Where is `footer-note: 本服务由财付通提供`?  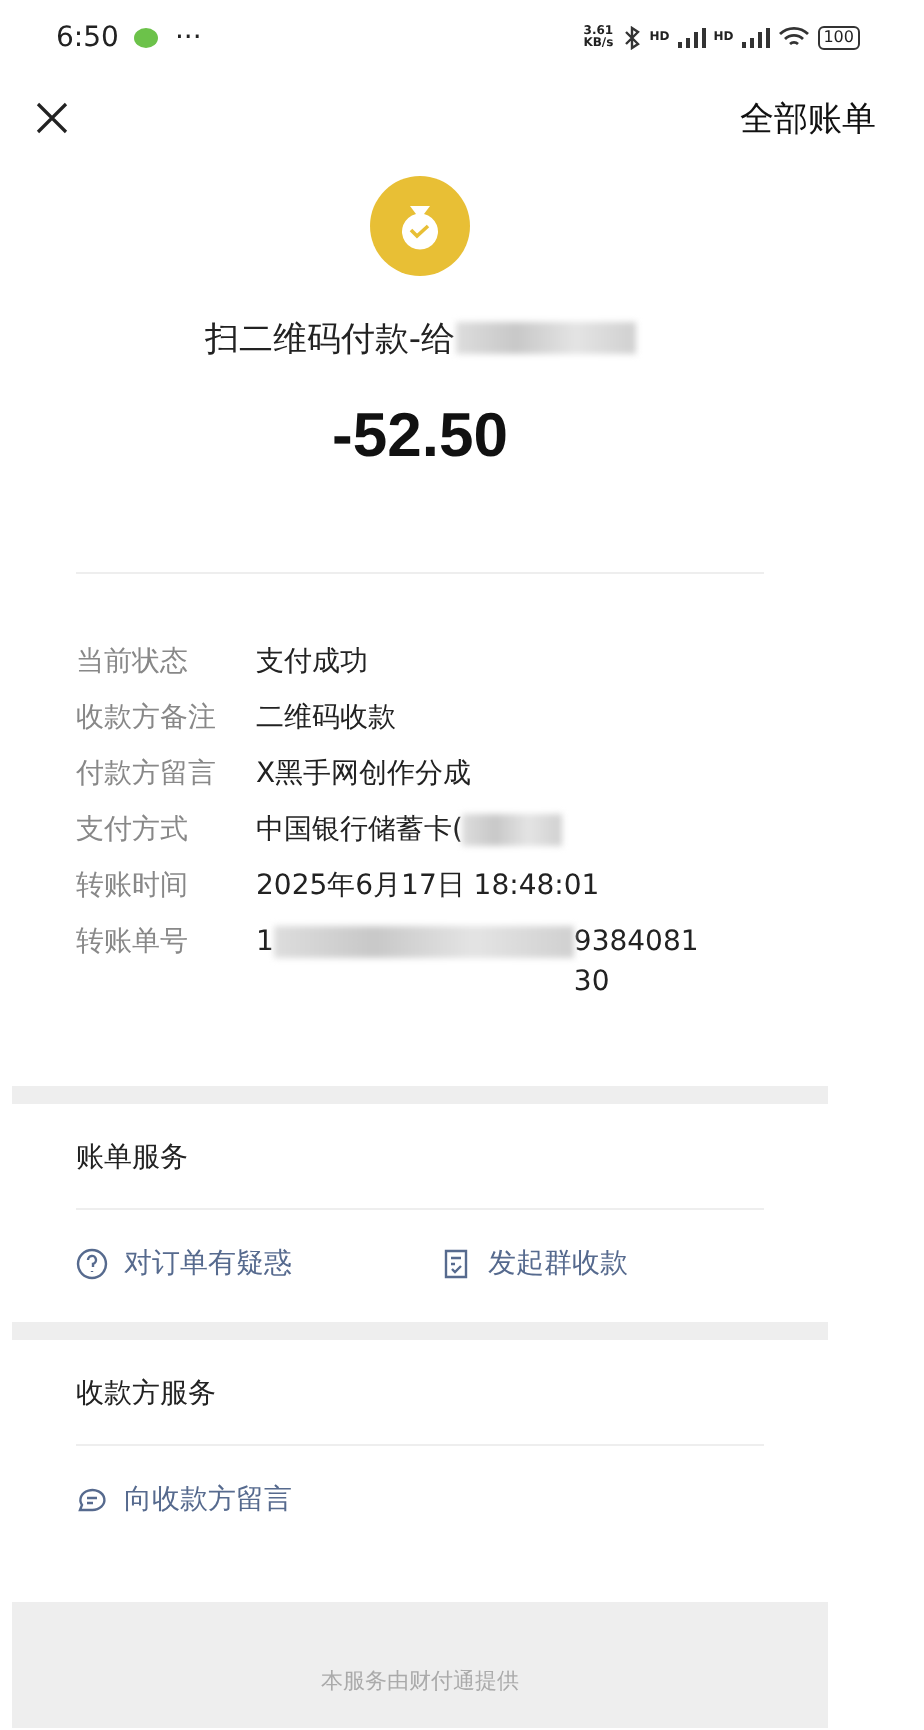 footer-note: 本服务由财付通提供 is located at coordinates (420, 1681).